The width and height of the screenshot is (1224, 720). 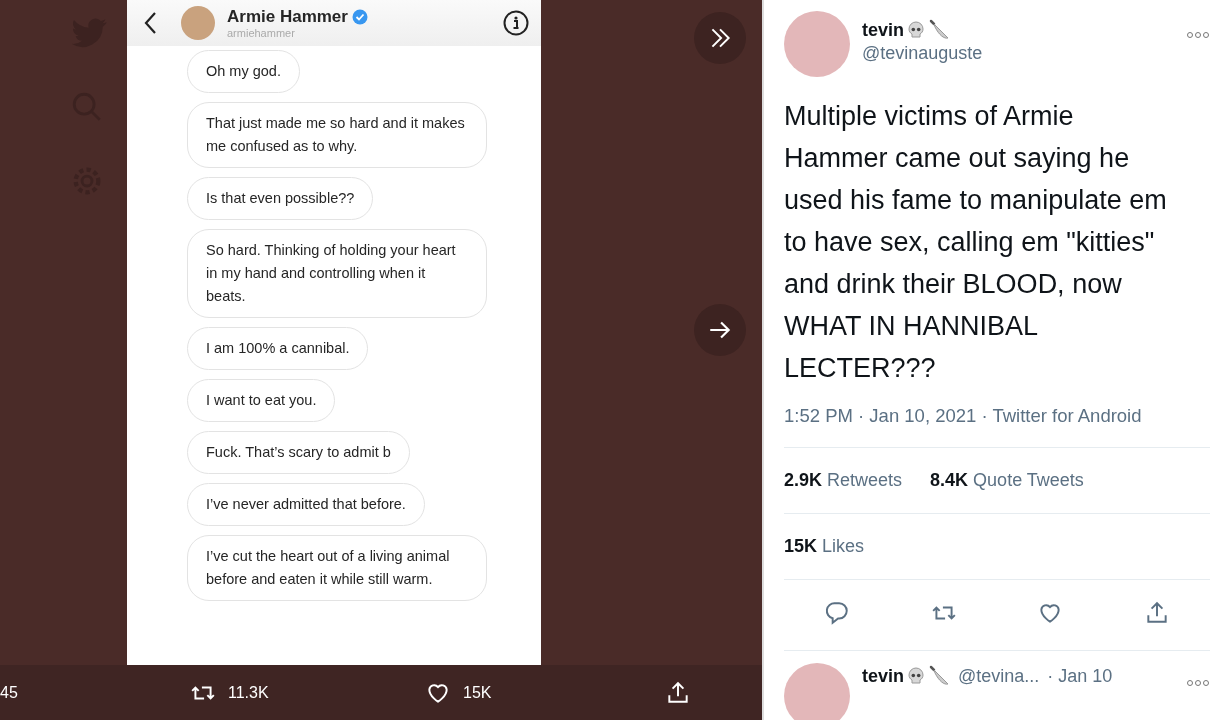 What do you see at coordinates (720, 38) in the screenshot?
I see `next-button` at bounding box center [720, 38].